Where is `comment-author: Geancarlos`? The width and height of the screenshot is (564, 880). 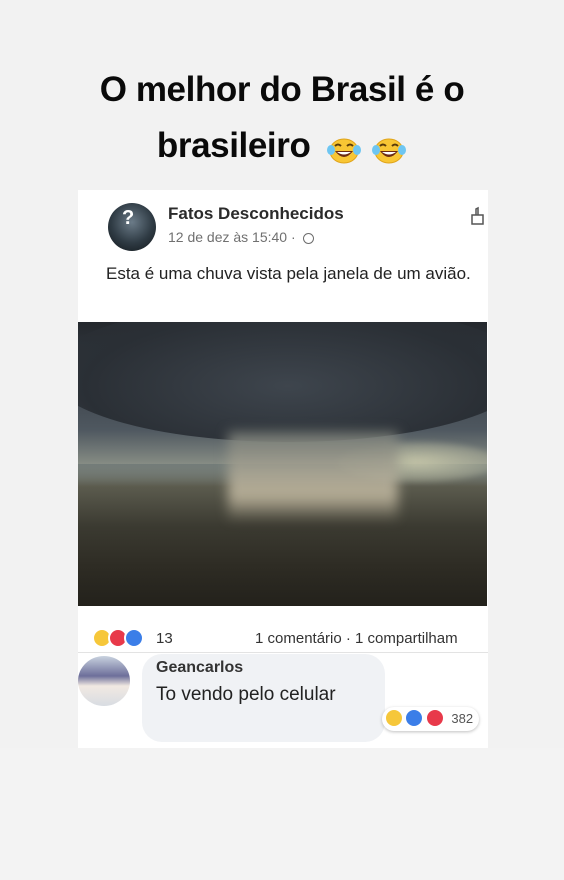
comment-author: Geancarlos is located at coordinates (199, 668).